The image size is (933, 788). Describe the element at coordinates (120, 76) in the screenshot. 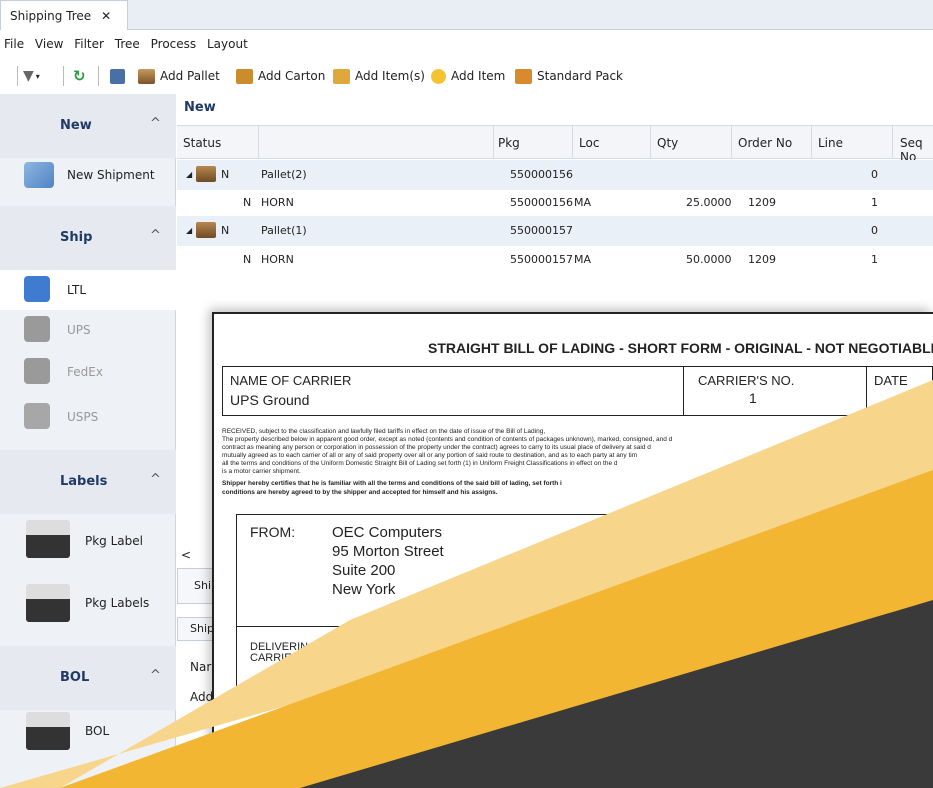

I see `scan-button` at that location.